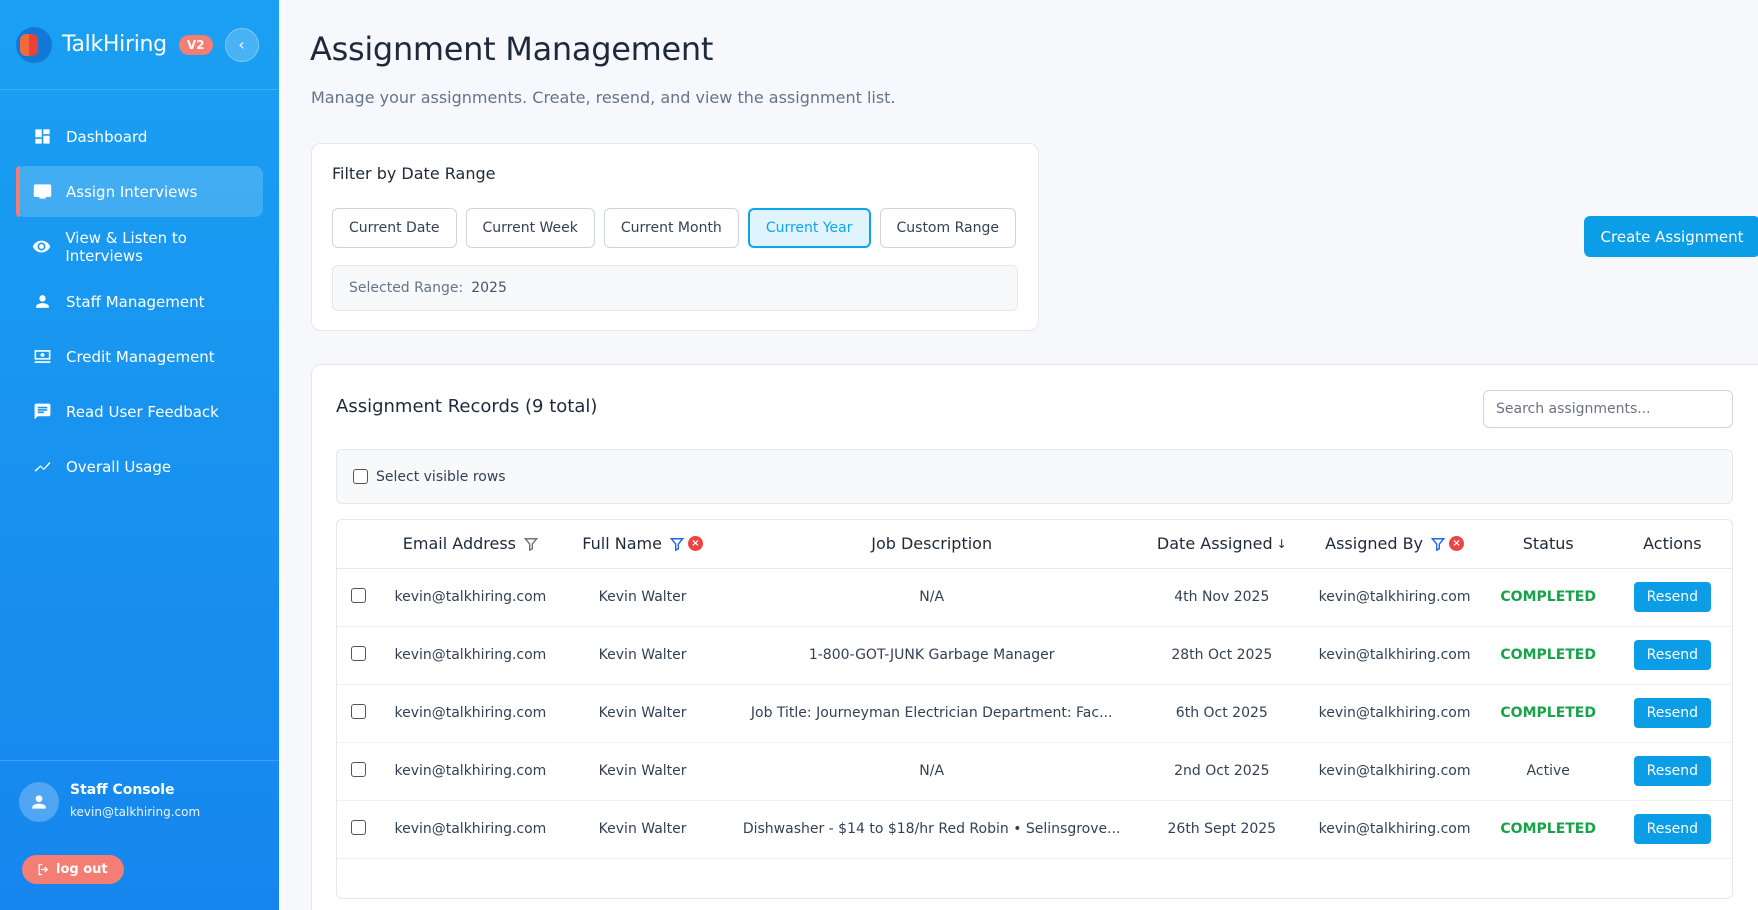  Describe the element at coordinates (34, 44) in the screenshot. I see `talkhiring-logo` at that location.